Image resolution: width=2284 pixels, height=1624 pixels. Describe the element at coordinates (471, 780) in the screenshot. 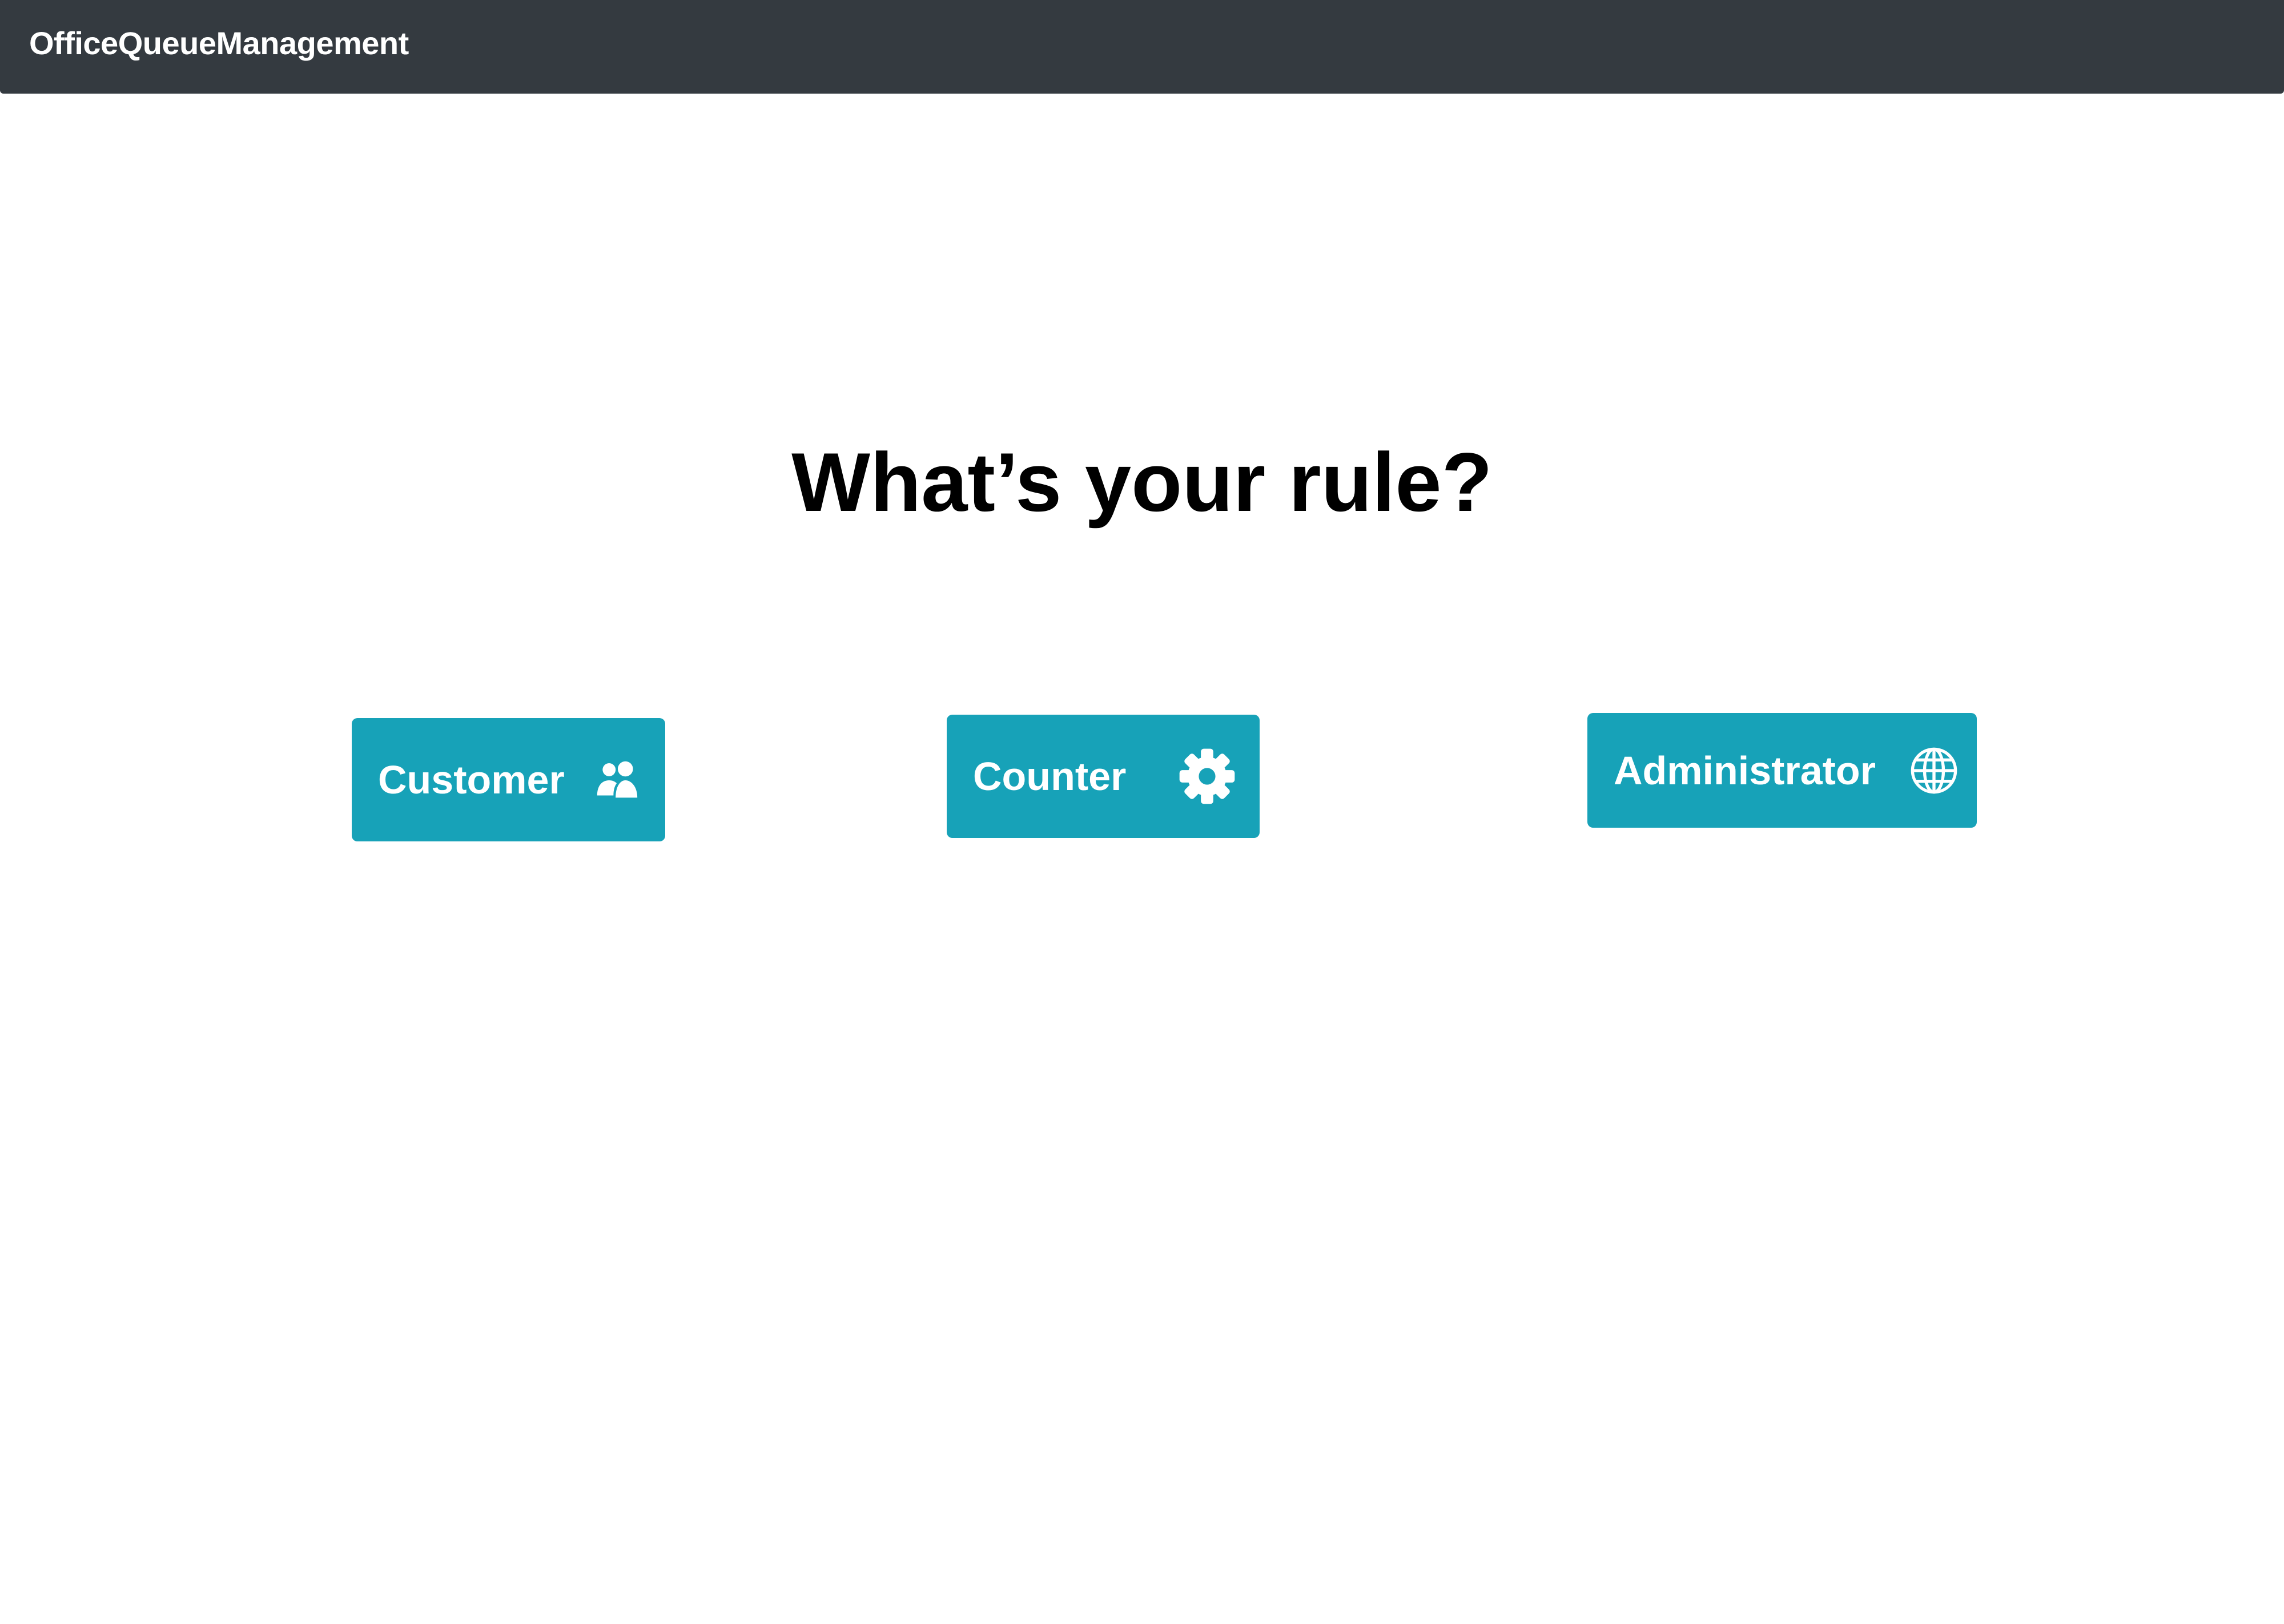

I see `customer-button-label: Customer` at that location.